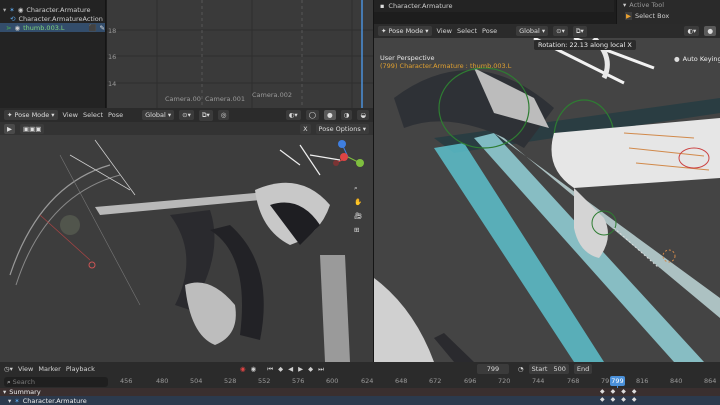 The image size is (720, 405). What do you see at coordinates (585, 45) in the screenshot?
I see `transform-status: Rotation: 22.13 along local X` at bounding box center [585, 45].